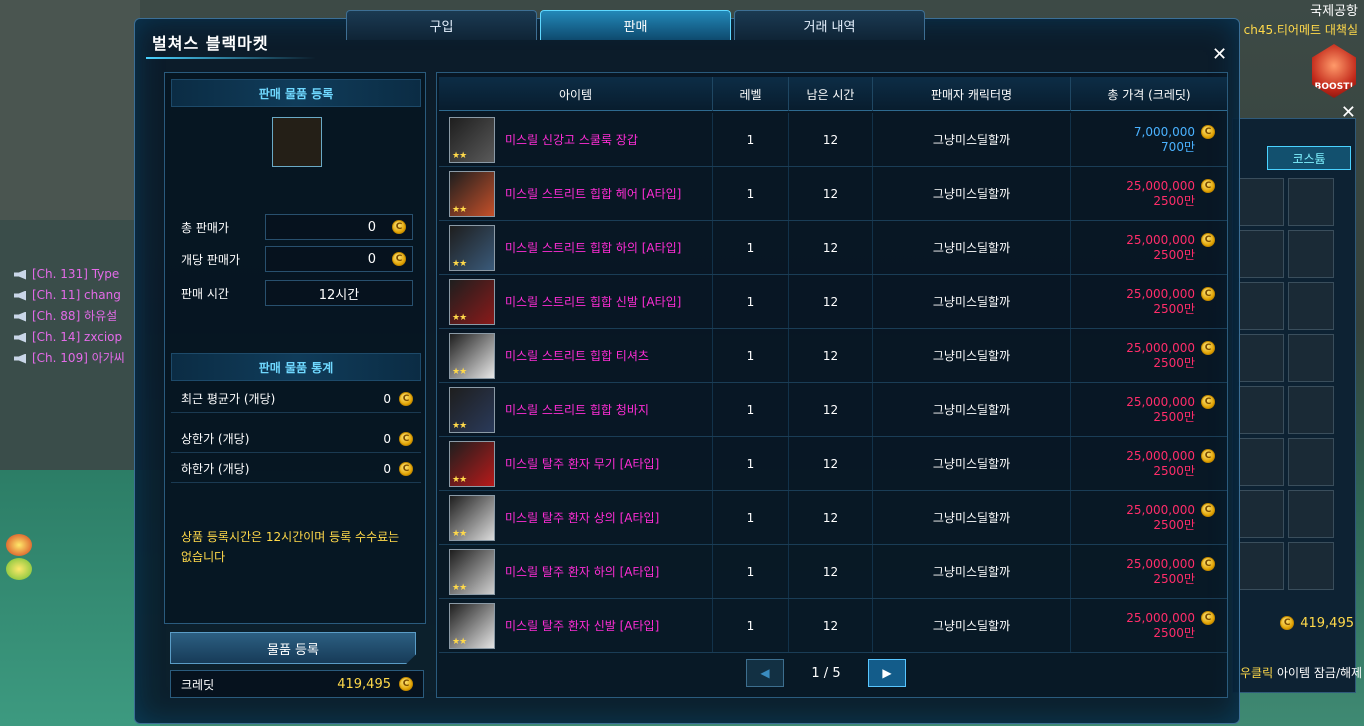 This screenshot has height=726, width=1364. I want to click on unit-price-input: 0C, so click(339, 259).